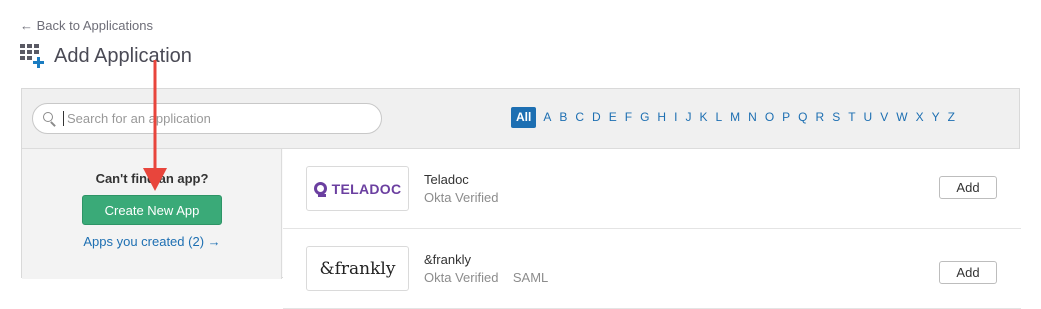  What do you see at coordinates (688, 117) in the screenshot?
I see `filter-letter-j: J` at bounding box center [688, 117].